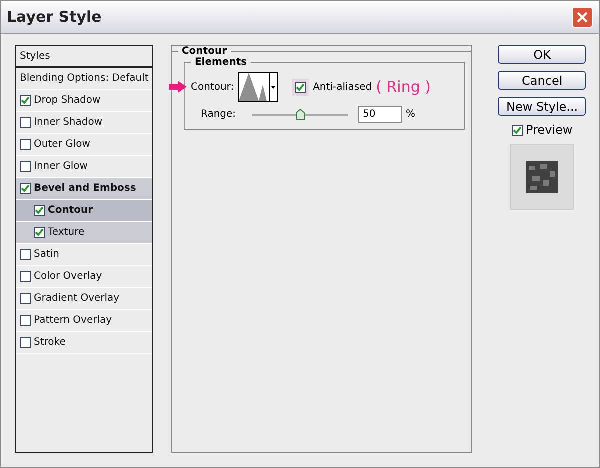 Image resolution: width=600 pixels, height=468 pixels. What do you see at coordinates (218, 114) in the screenshot?
I see `range-label: Range:` at bounding box center [218, 114].